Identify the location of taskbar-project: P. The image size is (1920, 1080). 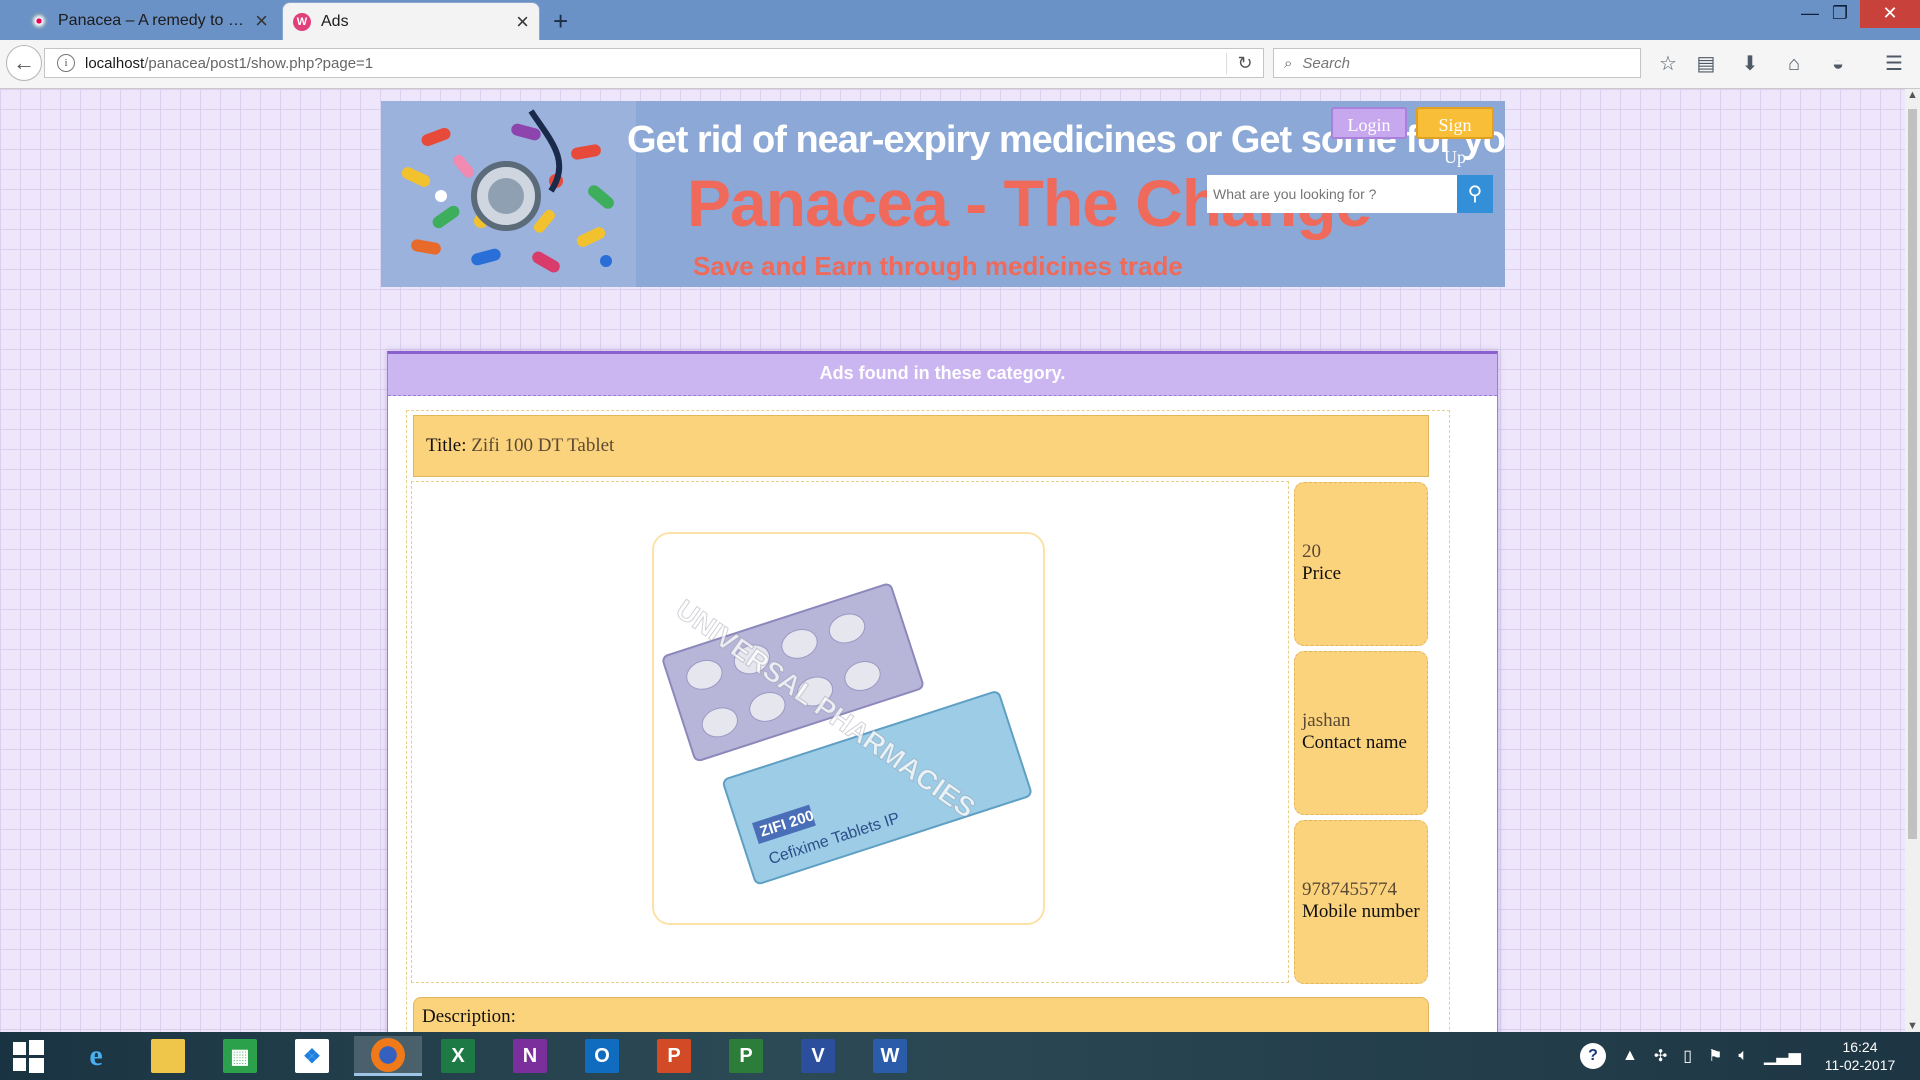
(746, 1056).